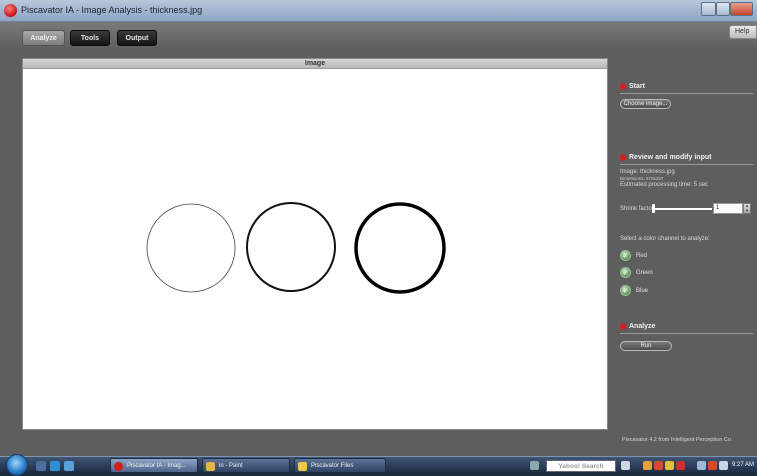 The width and height of the screenshot is (757, 476). What do you see at coordinates (636, 272) in the screenshot?
I see `channel-option-green: ✓ Green` at bounding box center [636, 272].